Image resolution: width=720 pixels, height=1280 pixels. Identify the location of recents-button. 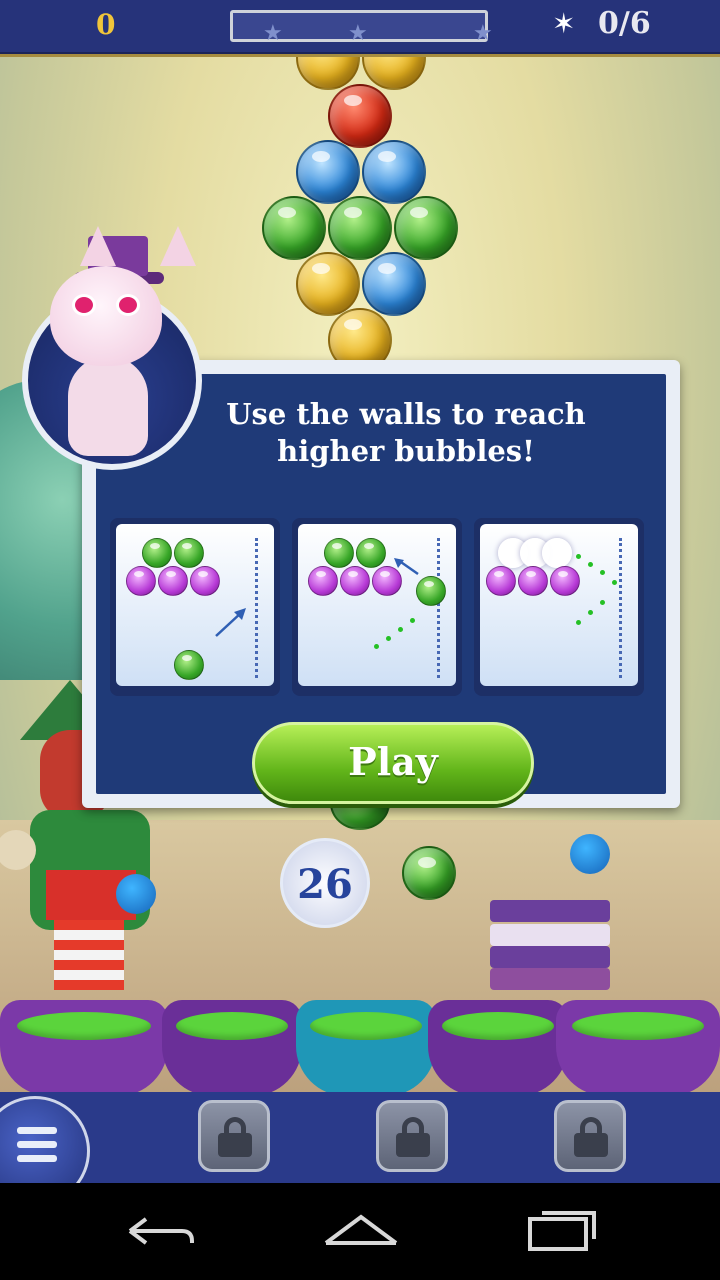
(561, 1231).